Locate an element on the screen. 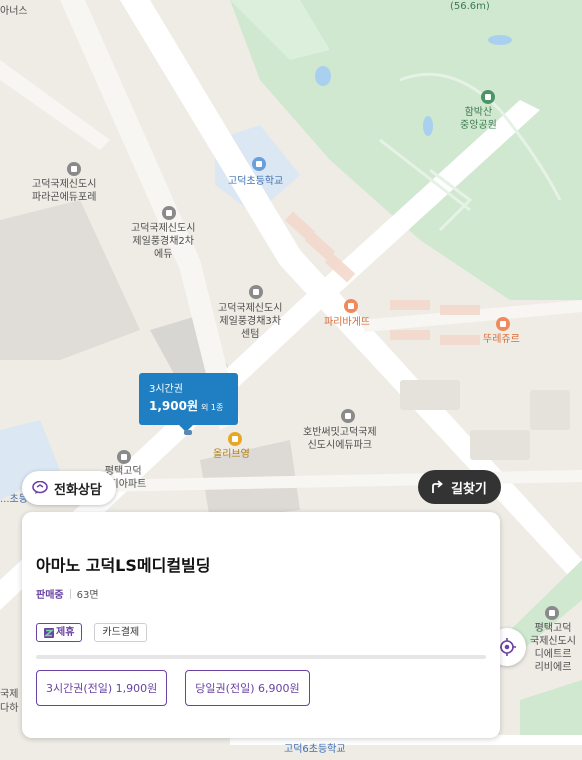 The image size is (582, 760). card-divider is located at coordinates (261, 657).